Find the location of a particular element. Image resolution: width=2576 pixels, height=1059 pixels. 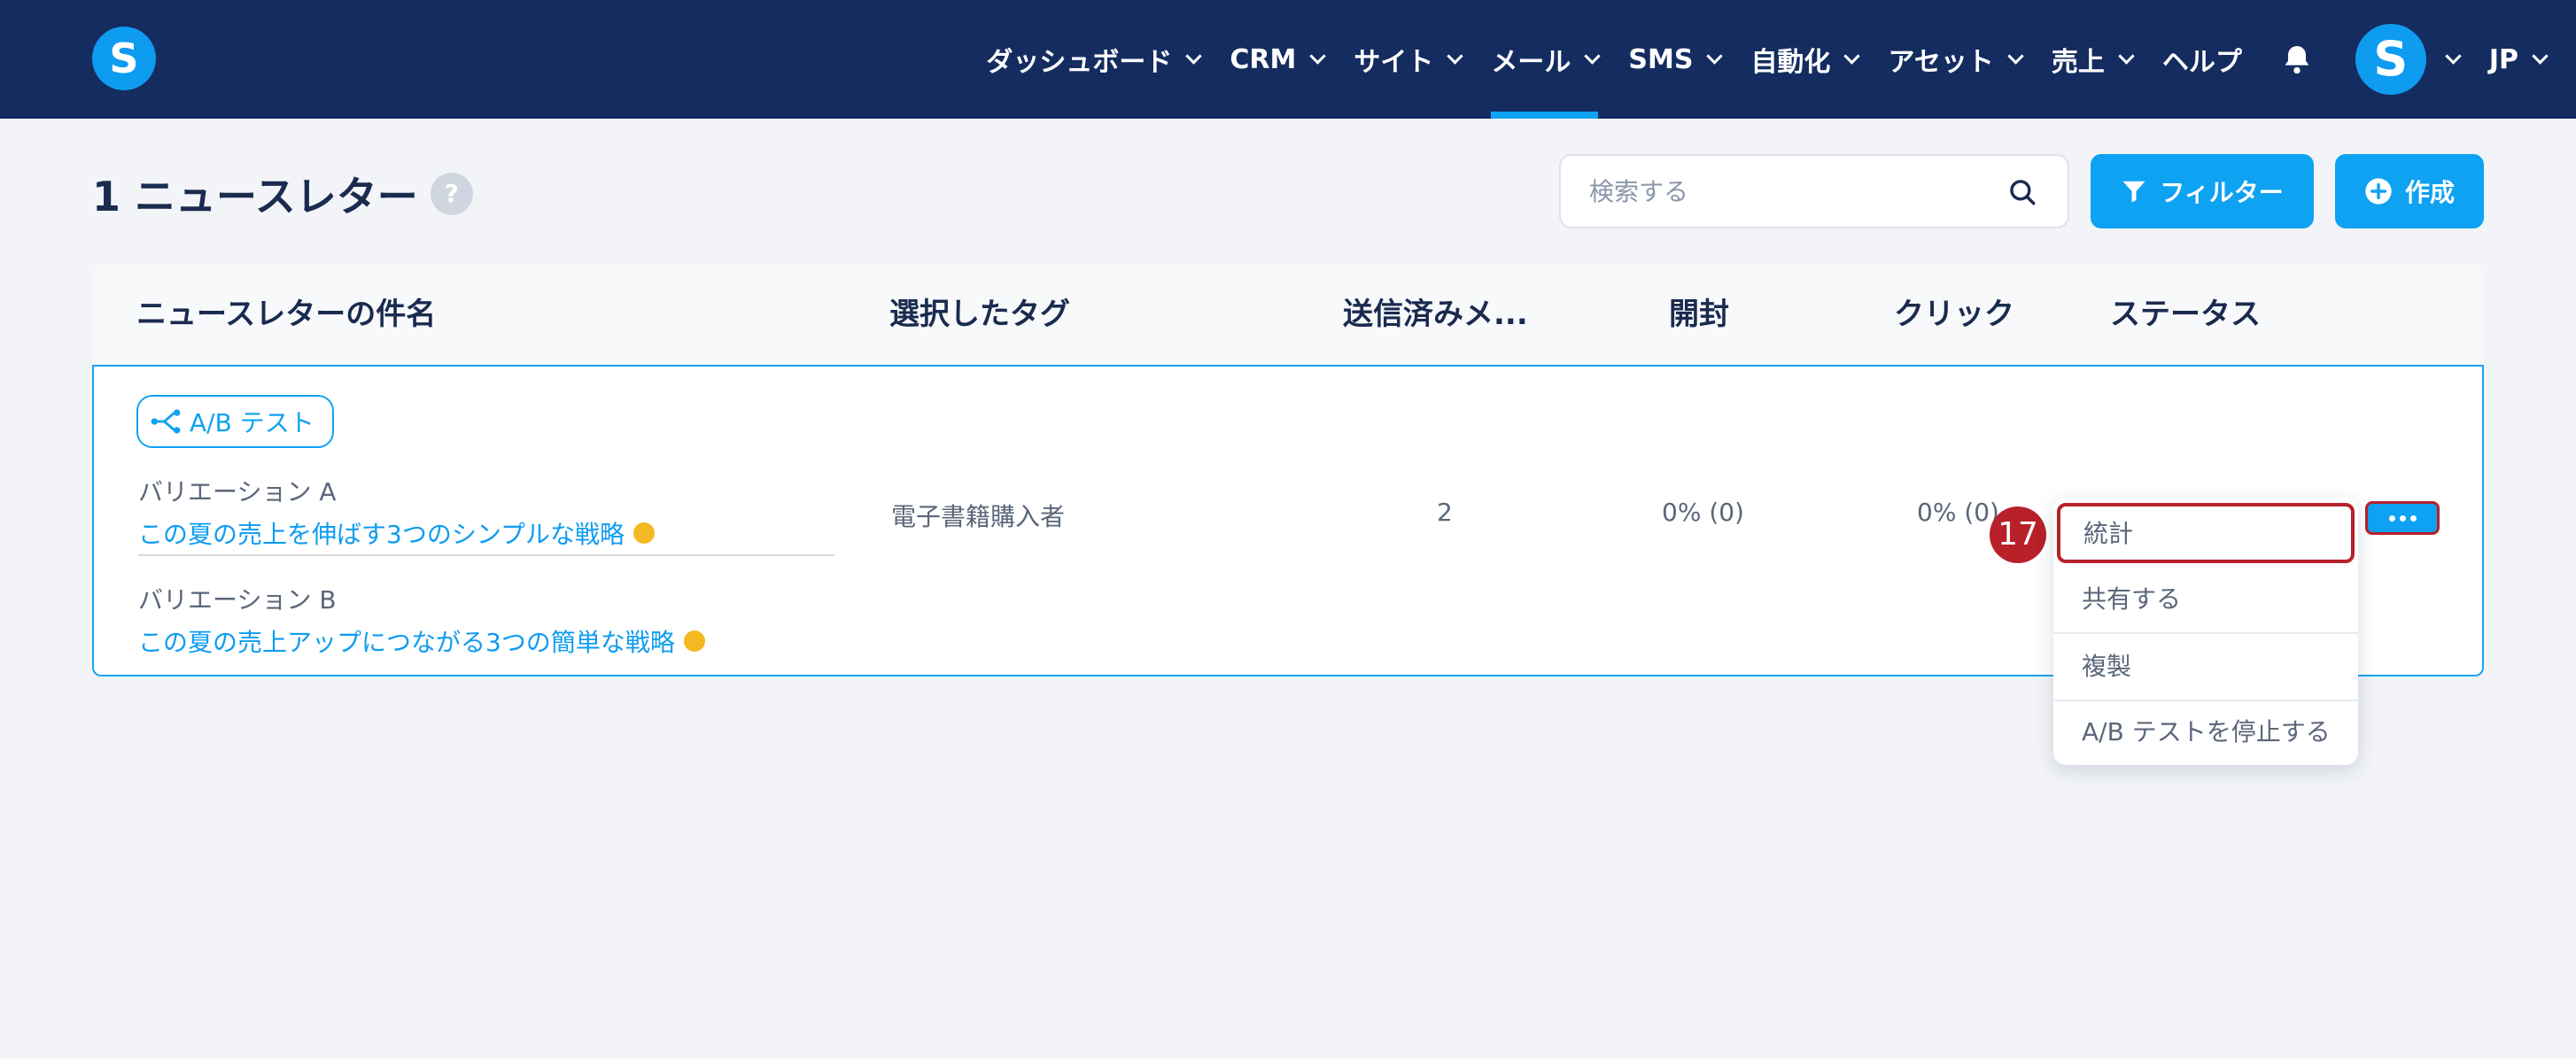

actions-dropdown: 統計 共有する 複製 A/B テストを停止する is located at coordinates (2205, 632).